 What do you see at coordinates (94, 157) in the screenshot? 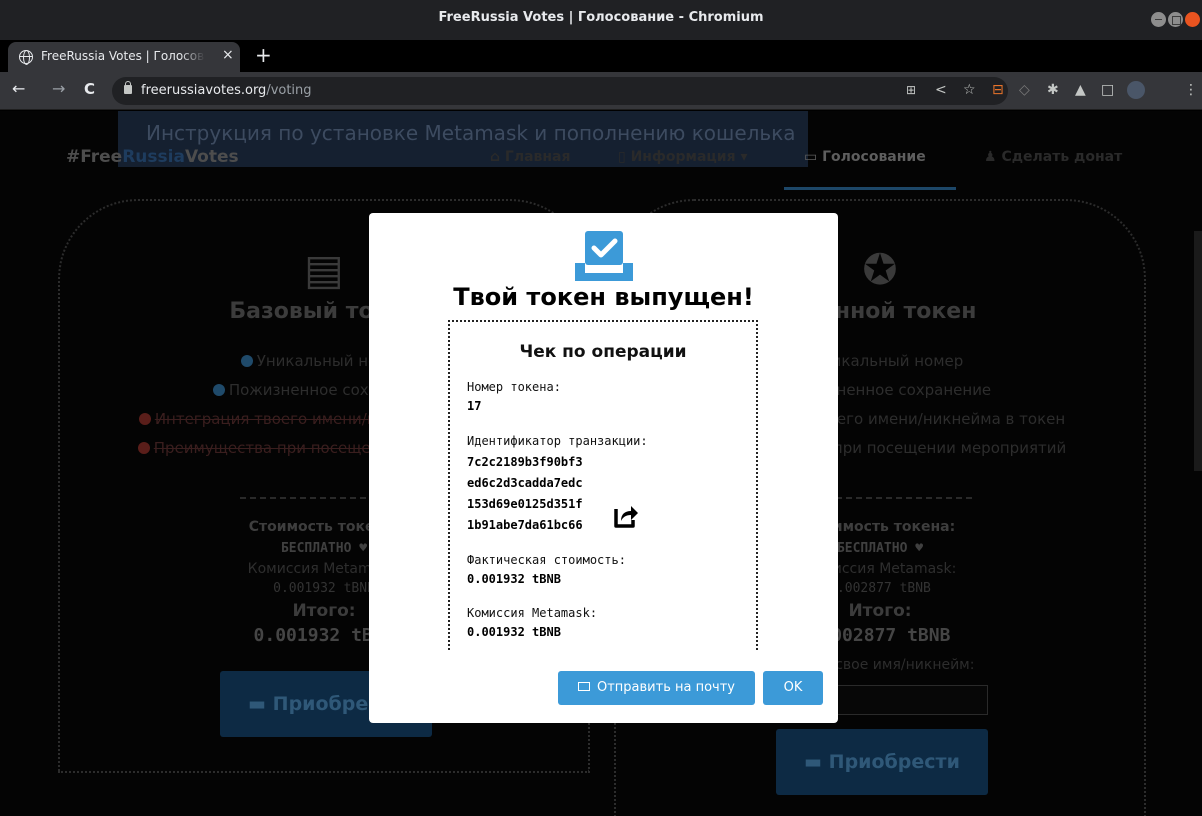
I see `logo-part-1: #Free` at bounding box center [94, 157].